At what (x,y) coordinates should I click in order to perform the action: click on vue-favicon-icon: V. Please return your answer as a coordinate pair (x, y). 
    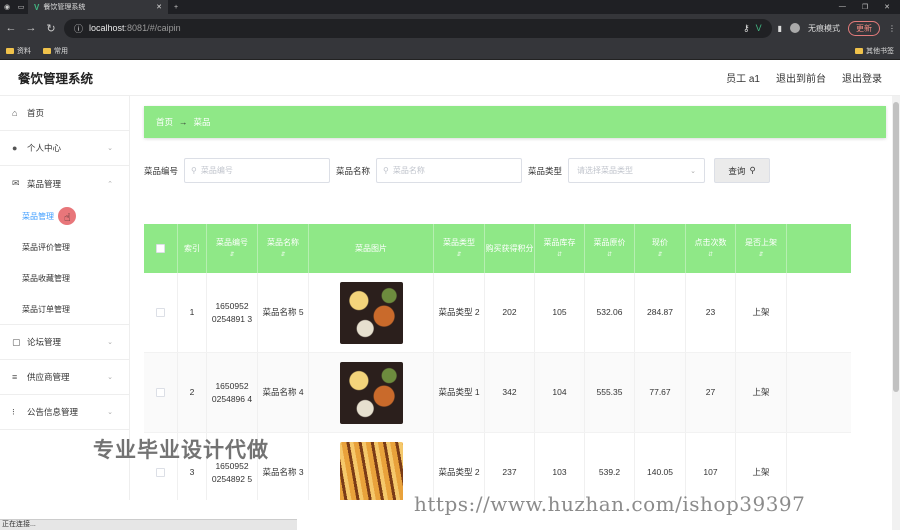
    Looking at the image, I should click on (37, 7).